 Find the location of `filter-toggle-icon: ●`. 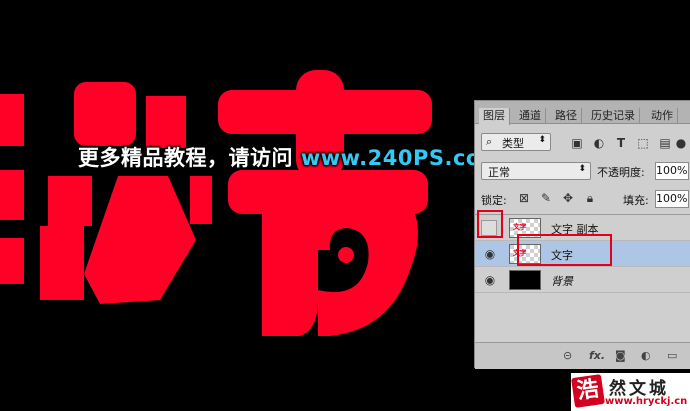

filter-toggle-icon: ● is located at coordinates (681, 143).